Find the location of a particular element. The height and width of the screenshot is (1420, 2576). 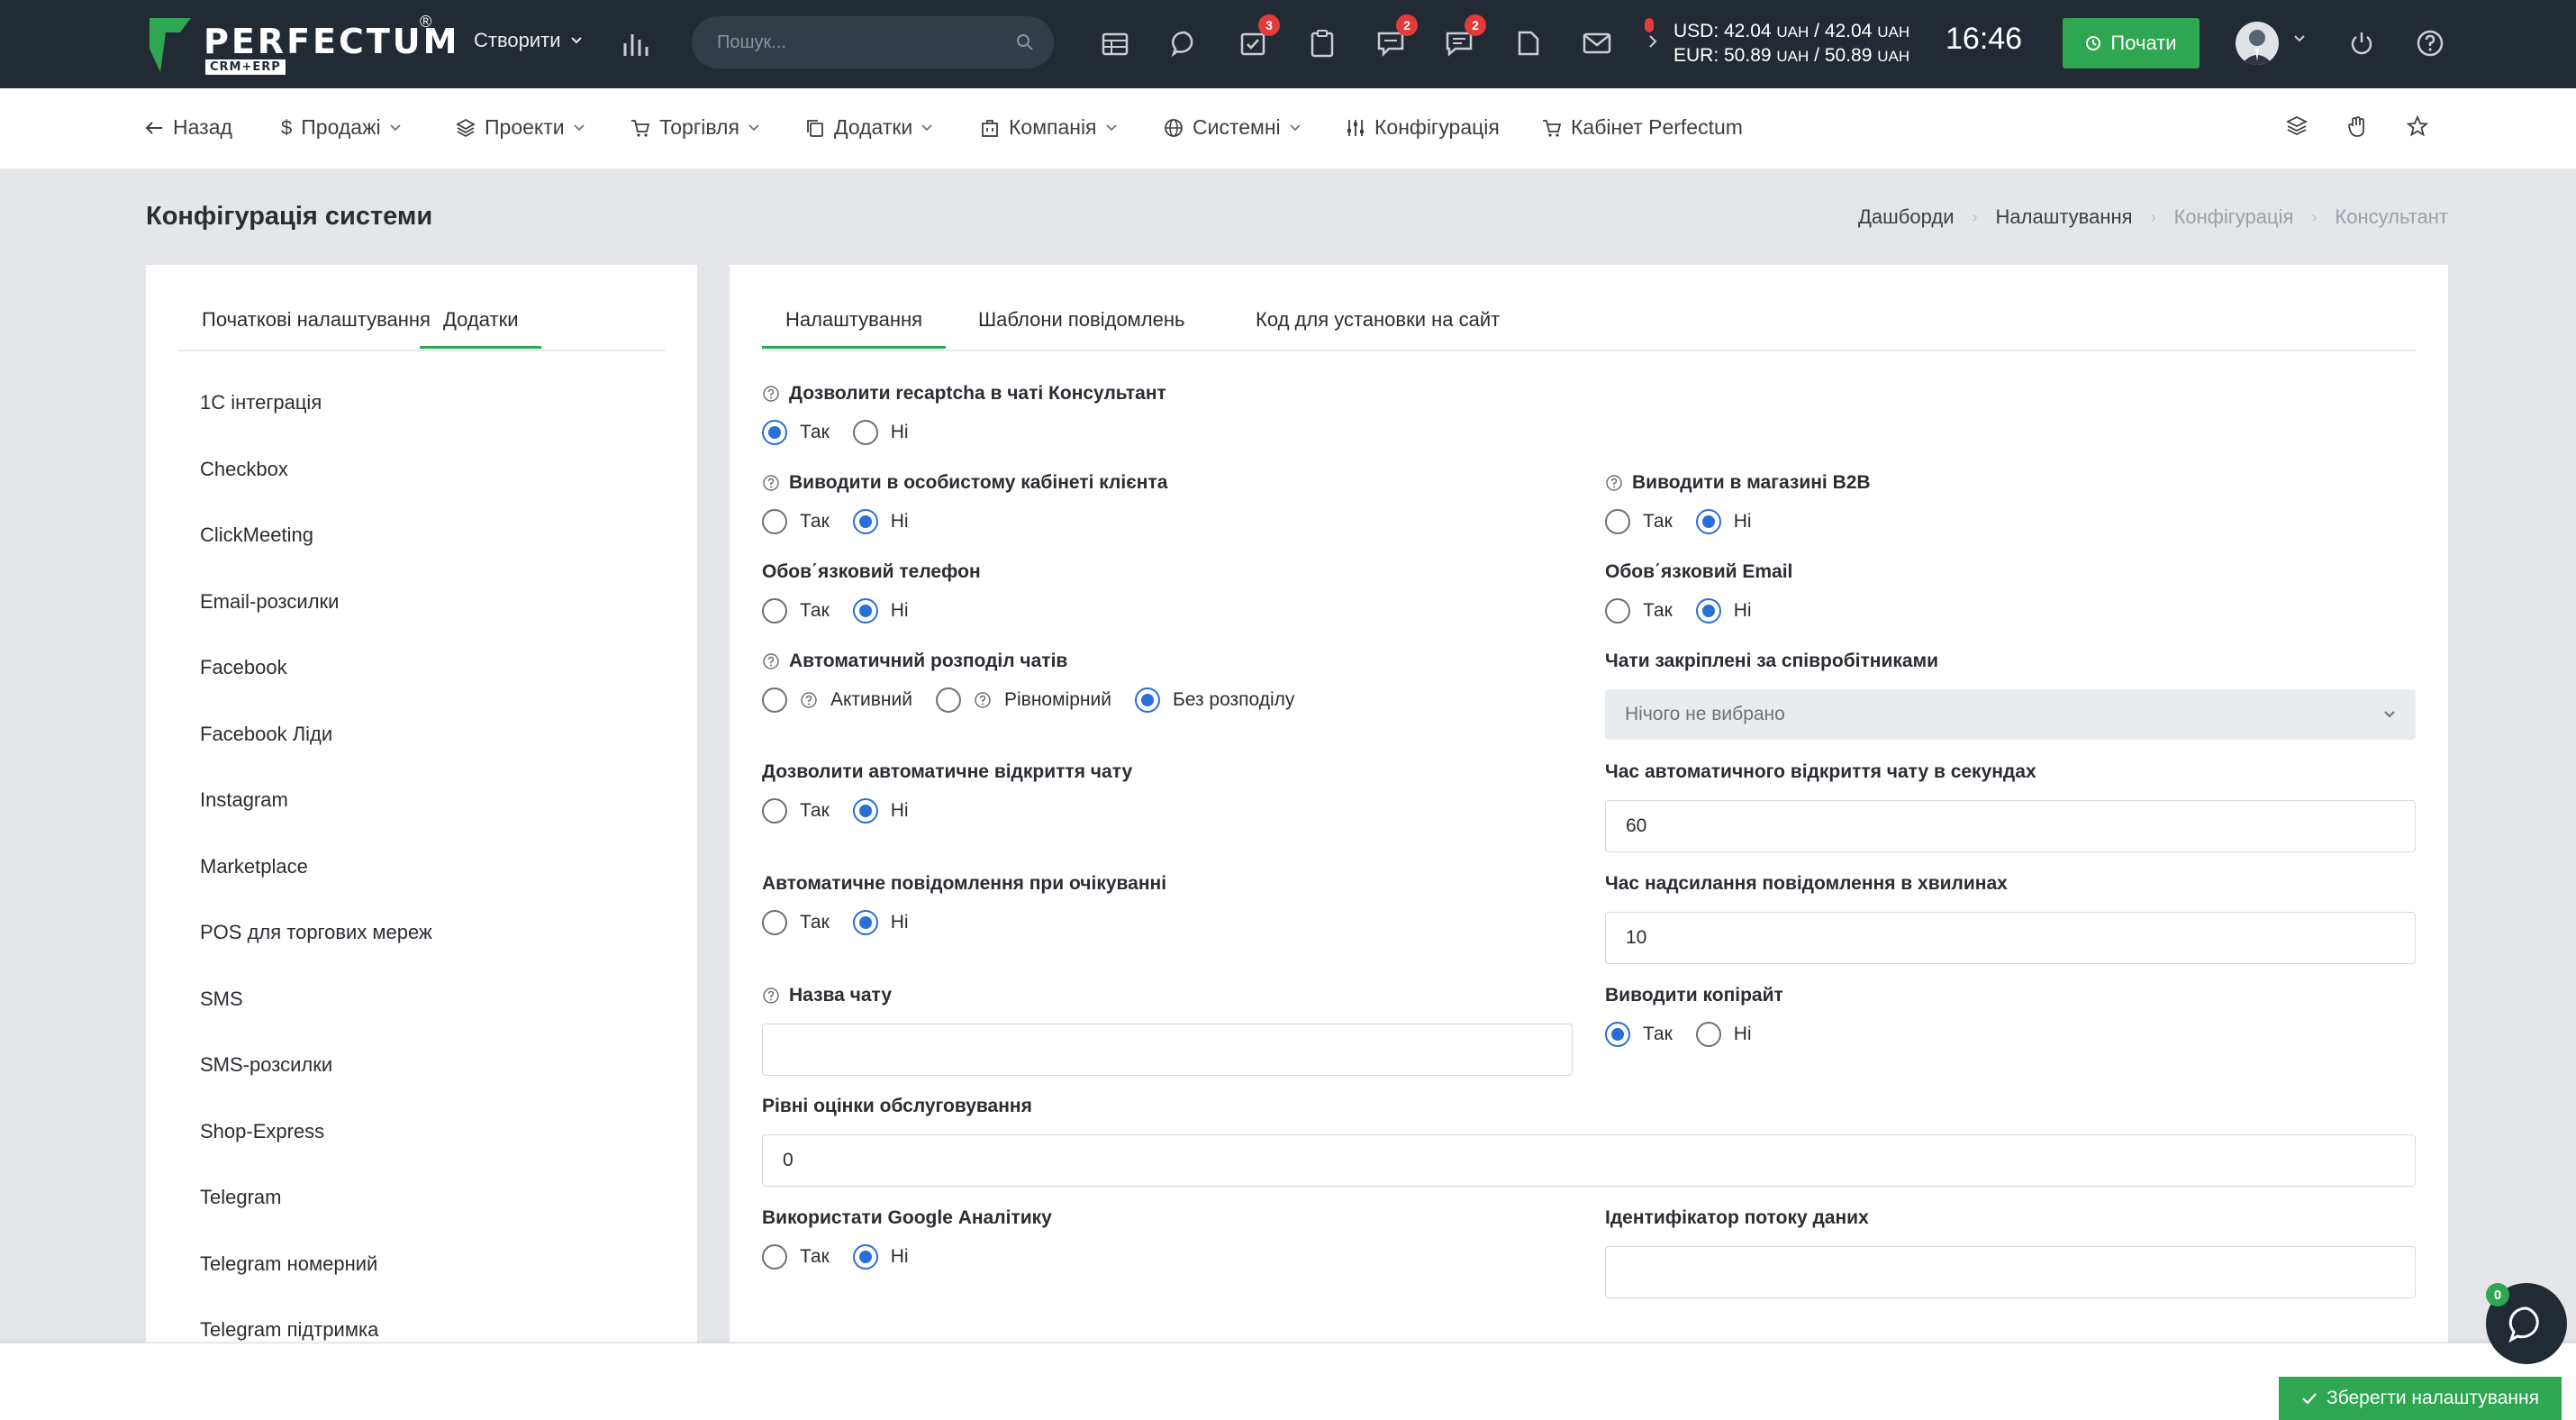

sidebar-item: Shop-Express is located at coordinates (316, 1154).